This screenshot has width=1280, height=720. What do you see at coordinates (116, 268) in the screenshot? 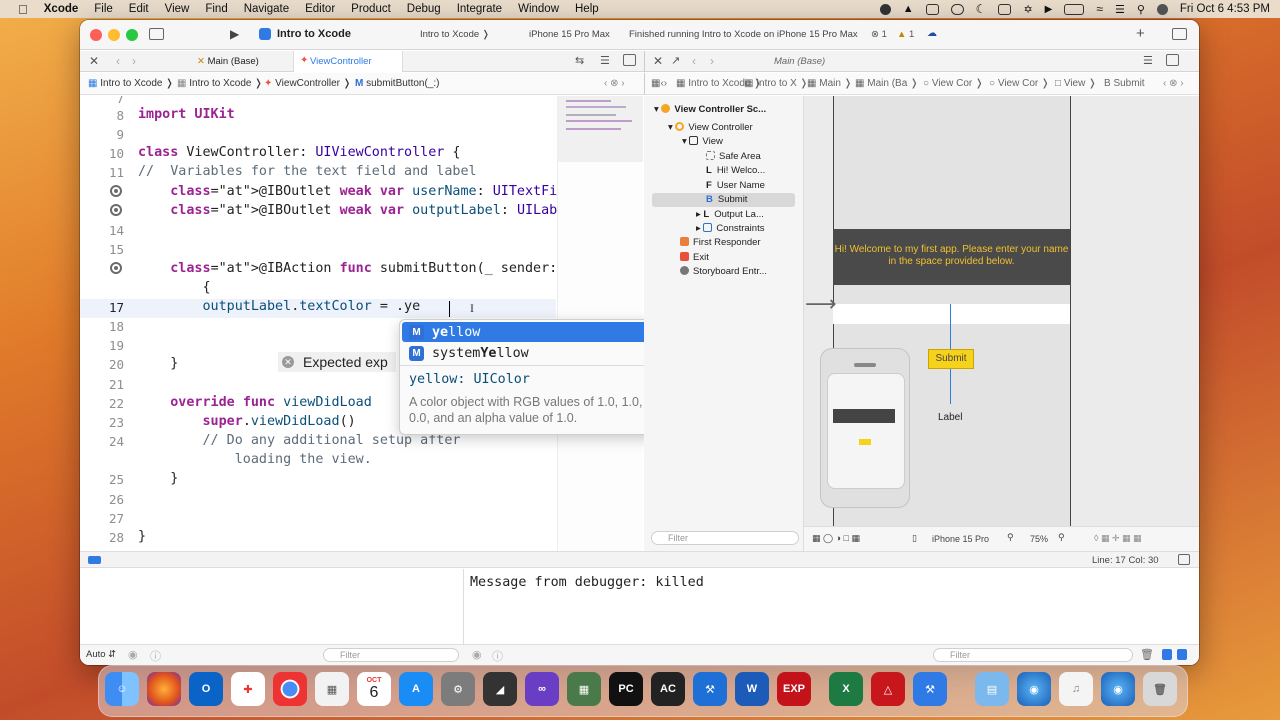
I see `action-connection-icon` at bounding box center [116, 268].